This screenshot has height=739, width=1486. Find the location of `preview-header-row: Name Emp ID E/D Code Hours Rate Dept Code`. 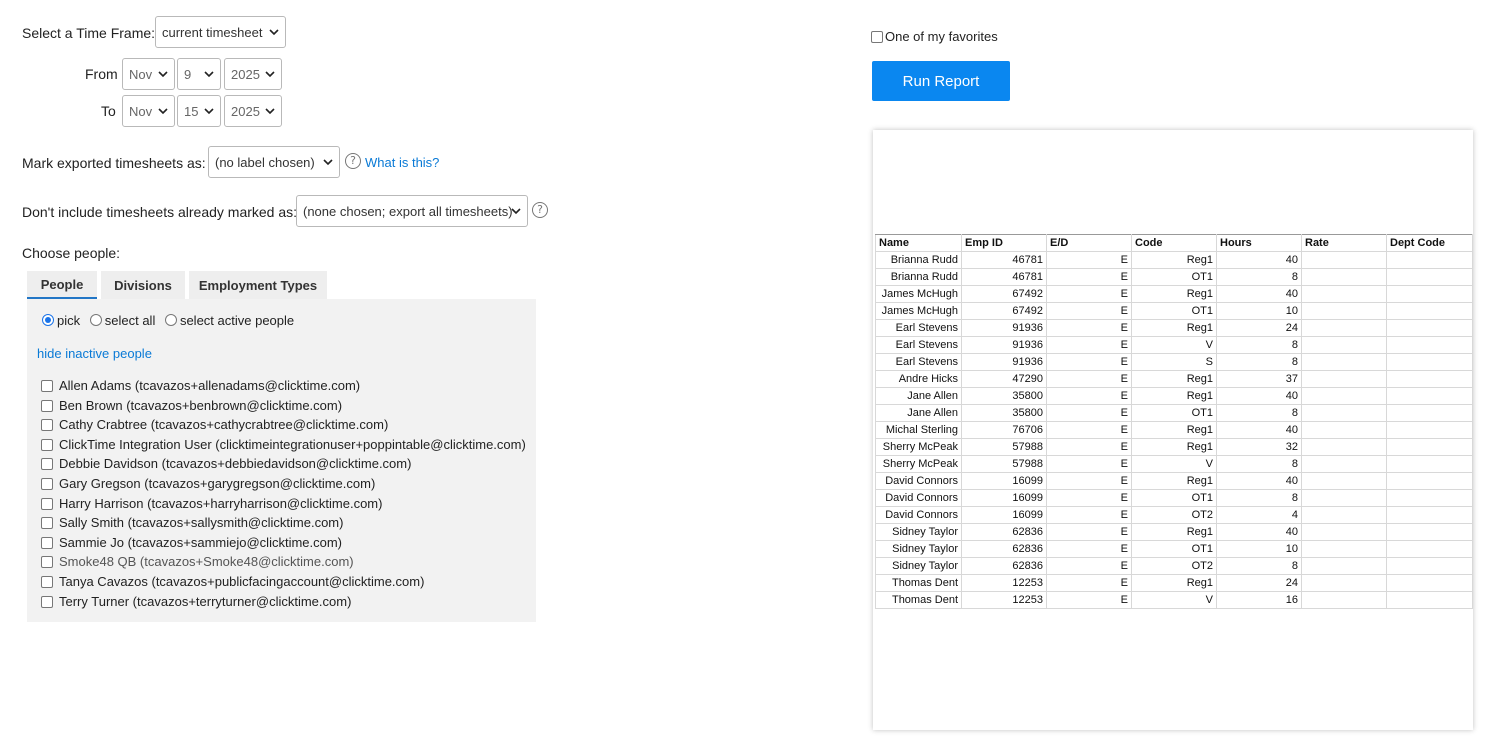

preview-header-row: Name Emp ID E/D Code Hours Rate Dept Code is located at coordinates (1174, 243).